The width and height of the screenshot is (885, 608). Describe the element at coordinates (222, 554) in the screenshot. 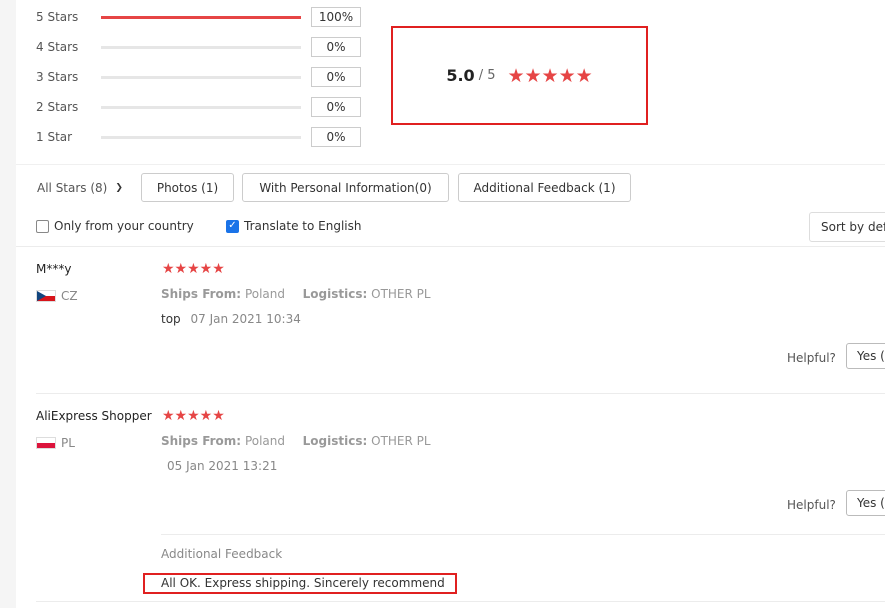

I see `additional-feedback-title: Additional Feedback` at that location.